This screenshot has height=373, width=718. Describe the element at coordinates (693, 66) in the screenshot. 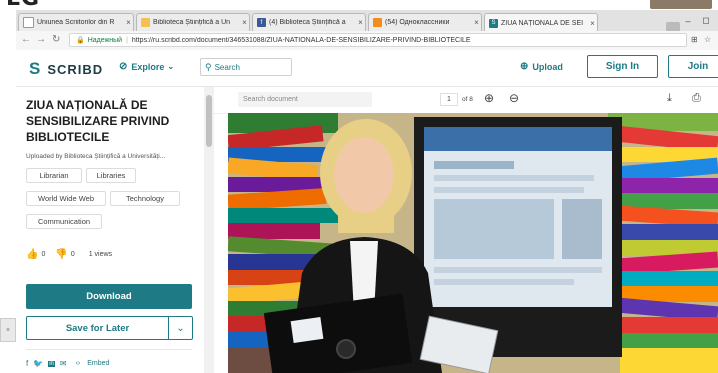

I see `join-button: Join` at that location.